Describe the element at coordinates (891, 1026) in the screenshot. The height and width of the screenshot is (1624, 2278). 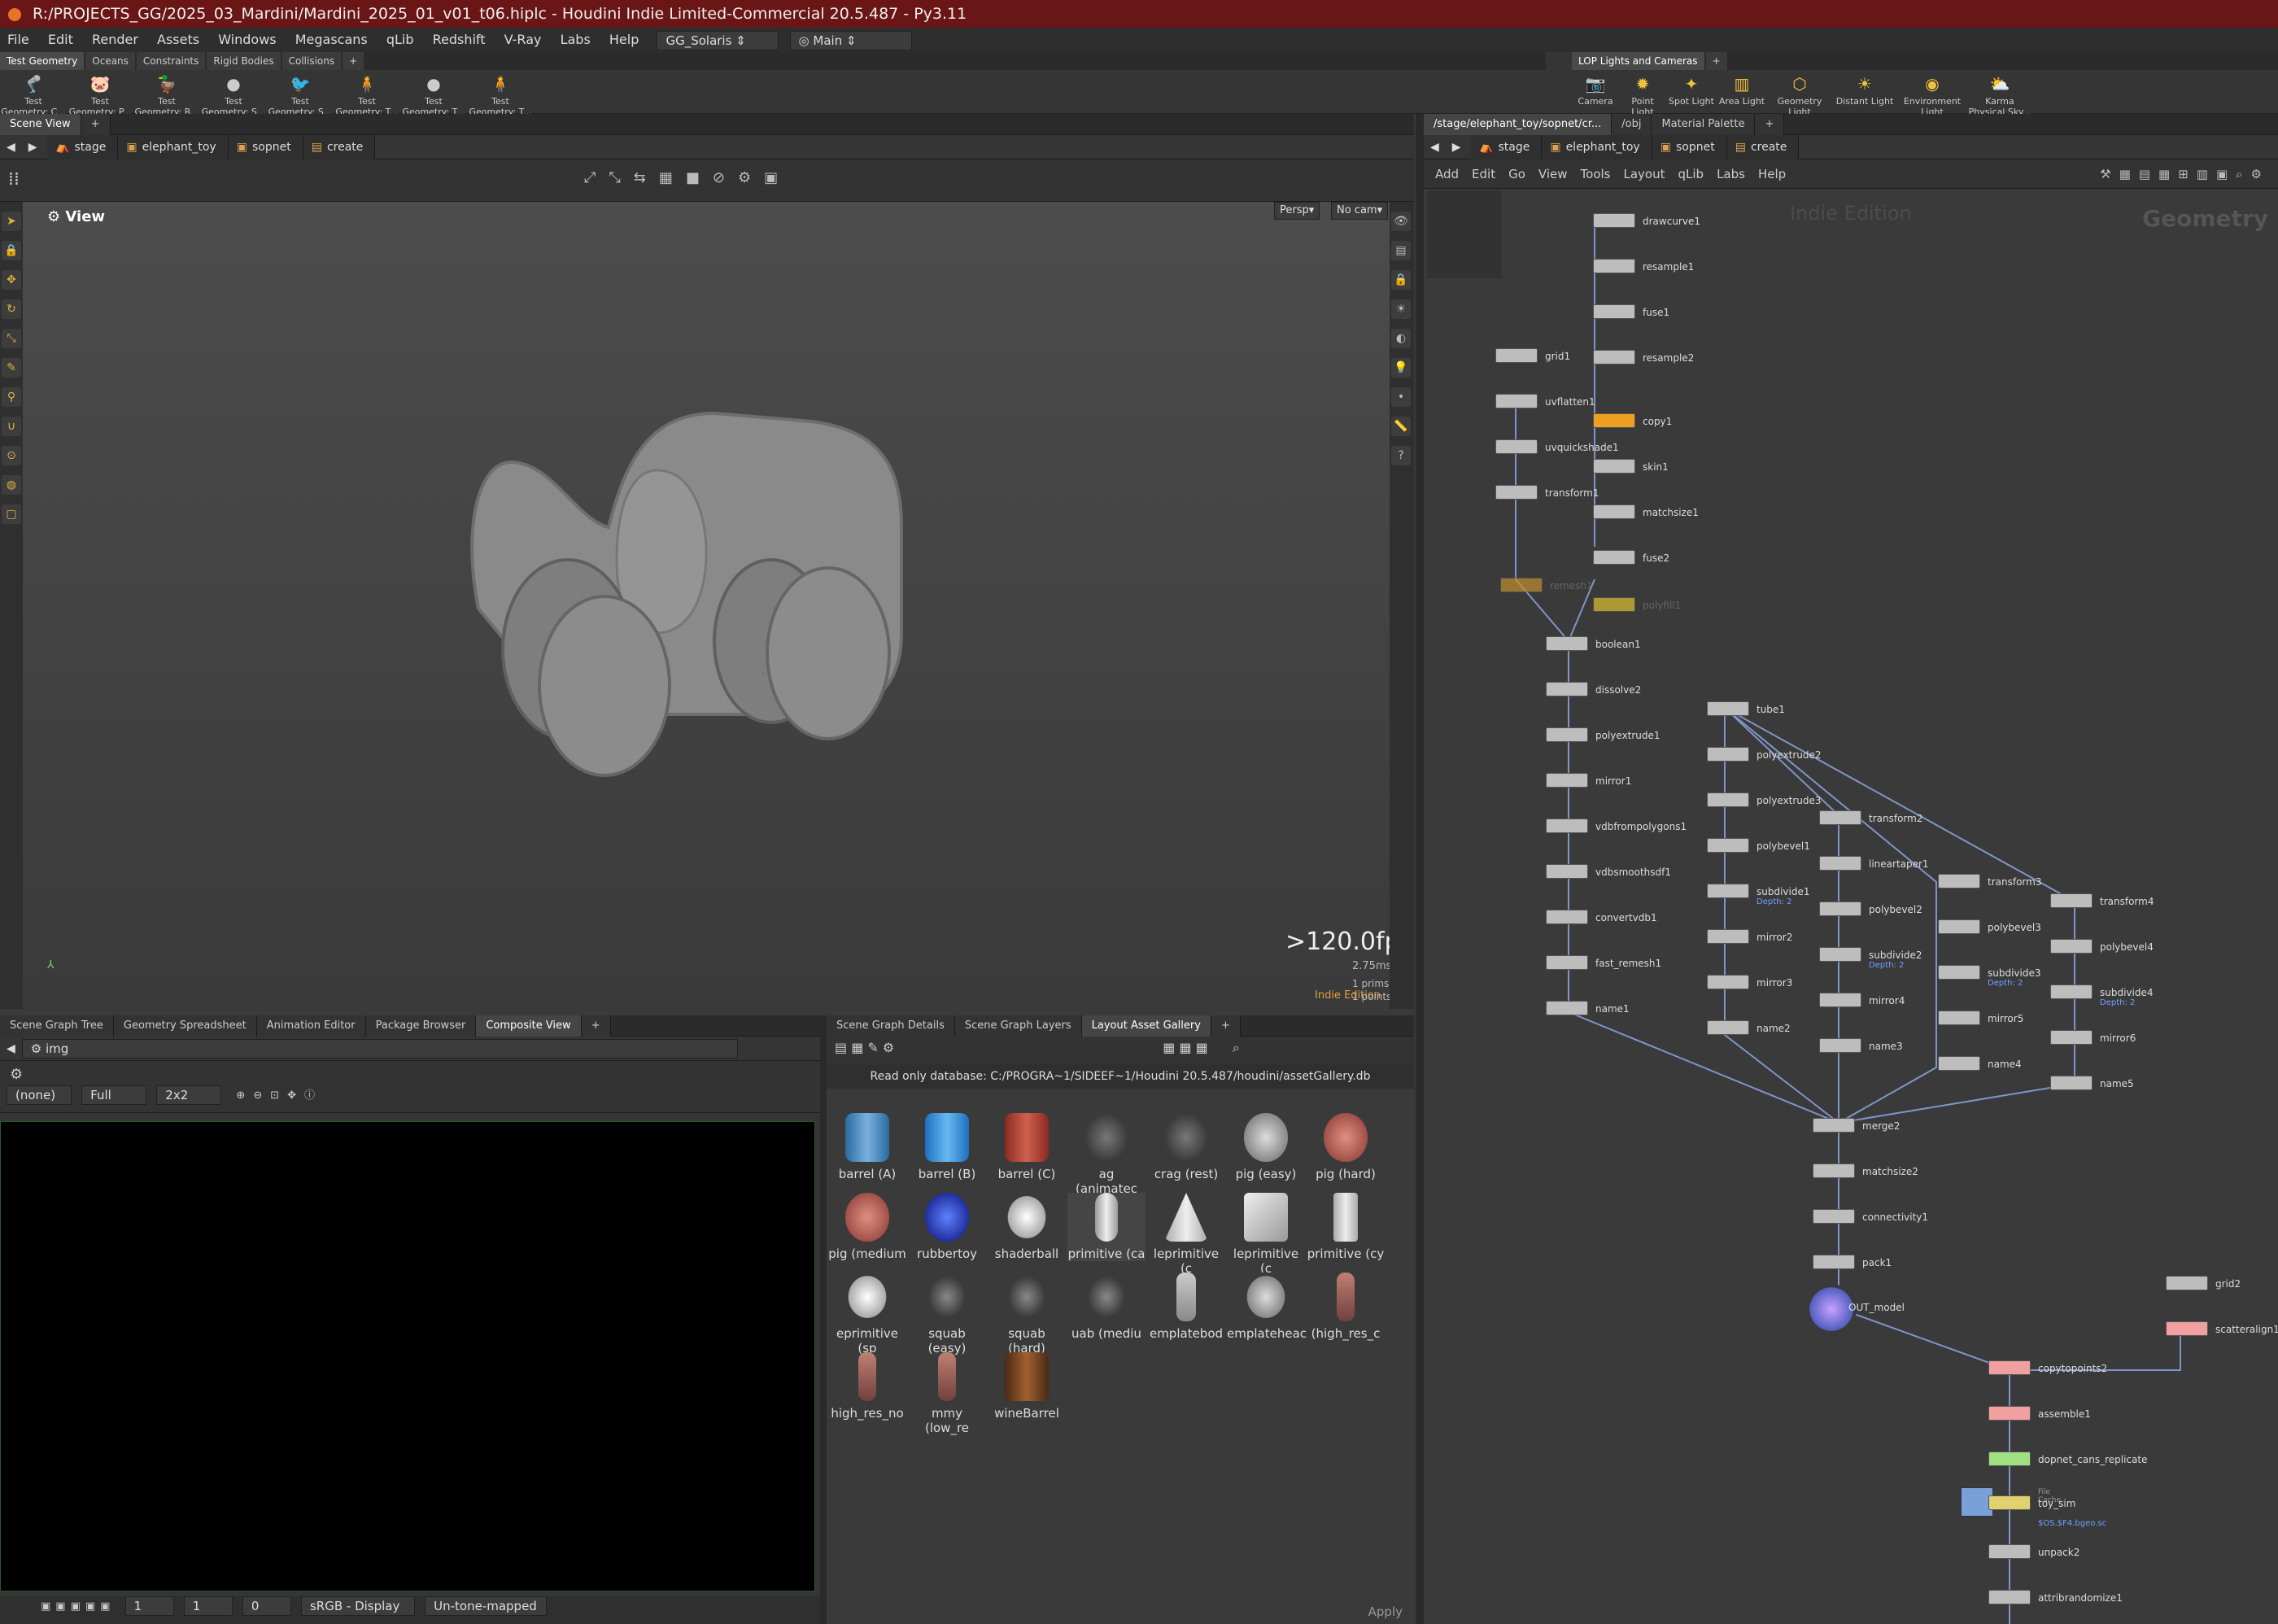
I see `tab-scene-graph-details: Scene Graph Details` at that location.